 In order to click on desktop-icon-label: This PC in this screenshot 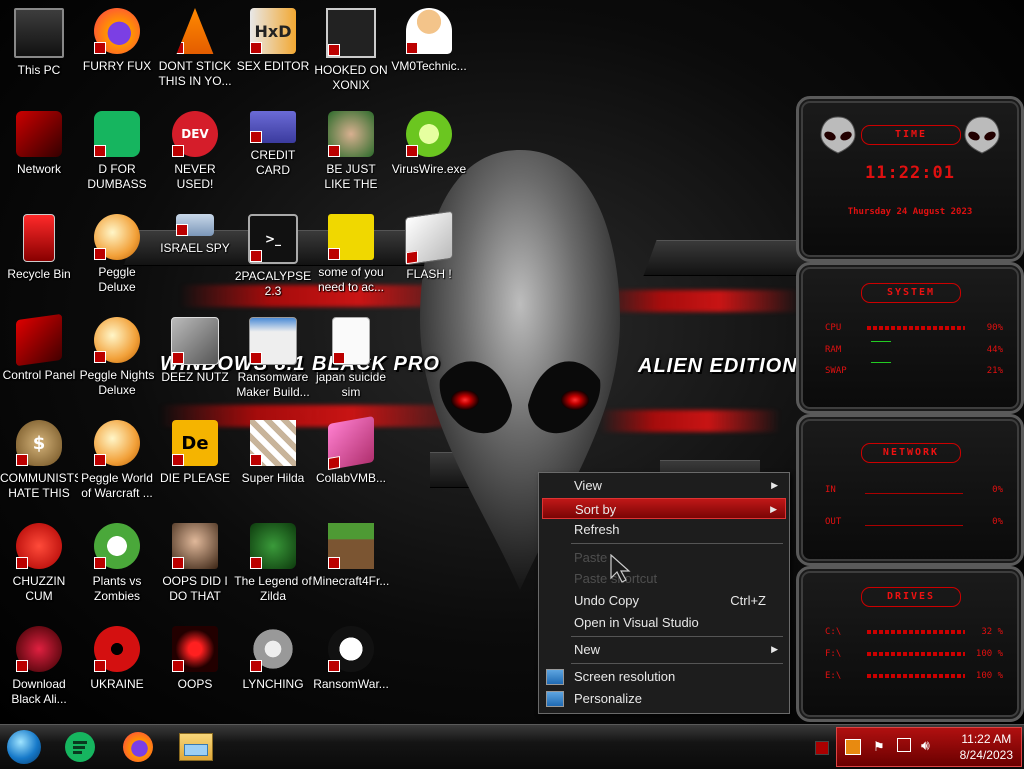, I will do `click(39, 70)`.